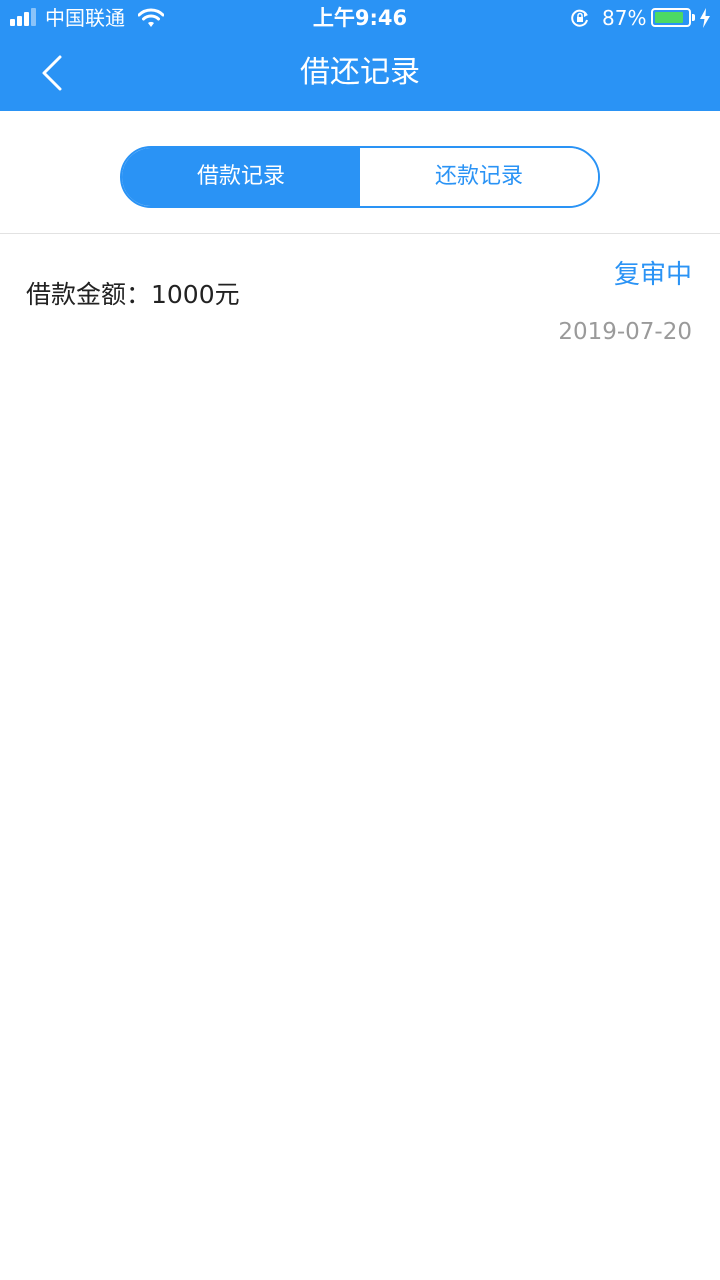 The width and height of the screenshot is (720, 1280). I want to click on loan-amount: 借款金额：1000元, so click(133, 294).